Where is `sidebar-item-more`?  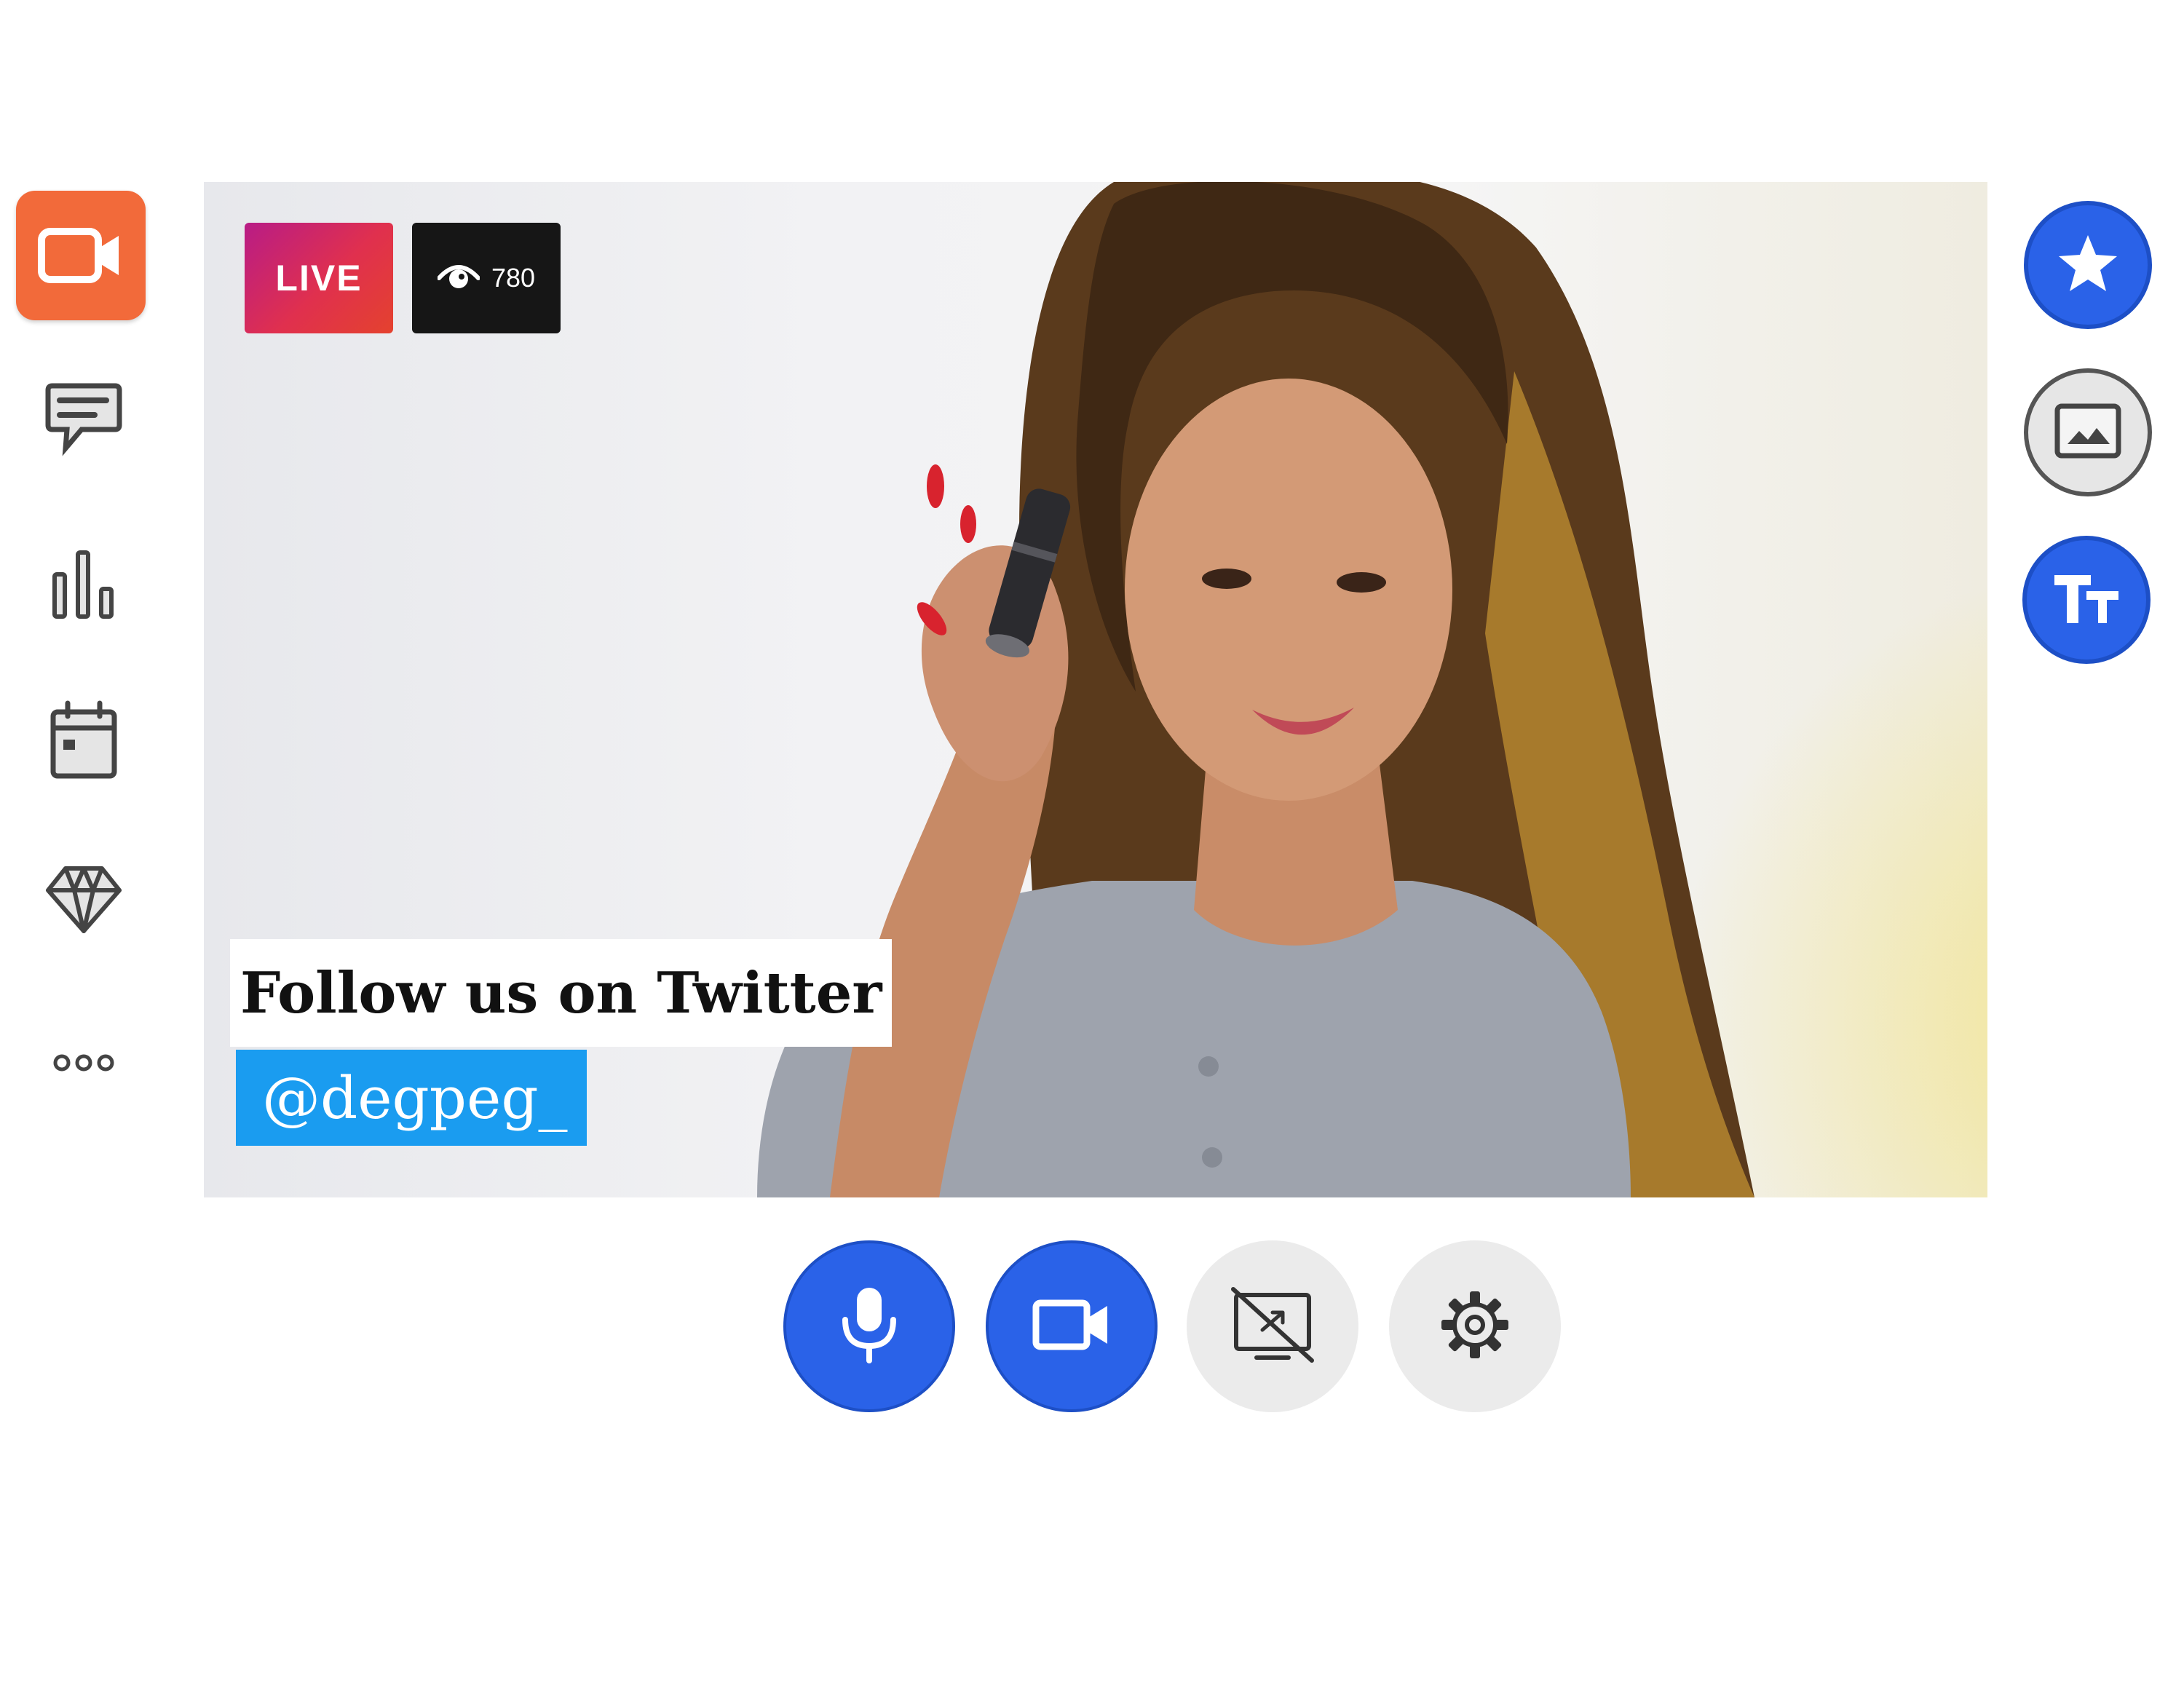 sidebar-item-more is located at coordinates (83, 1062).